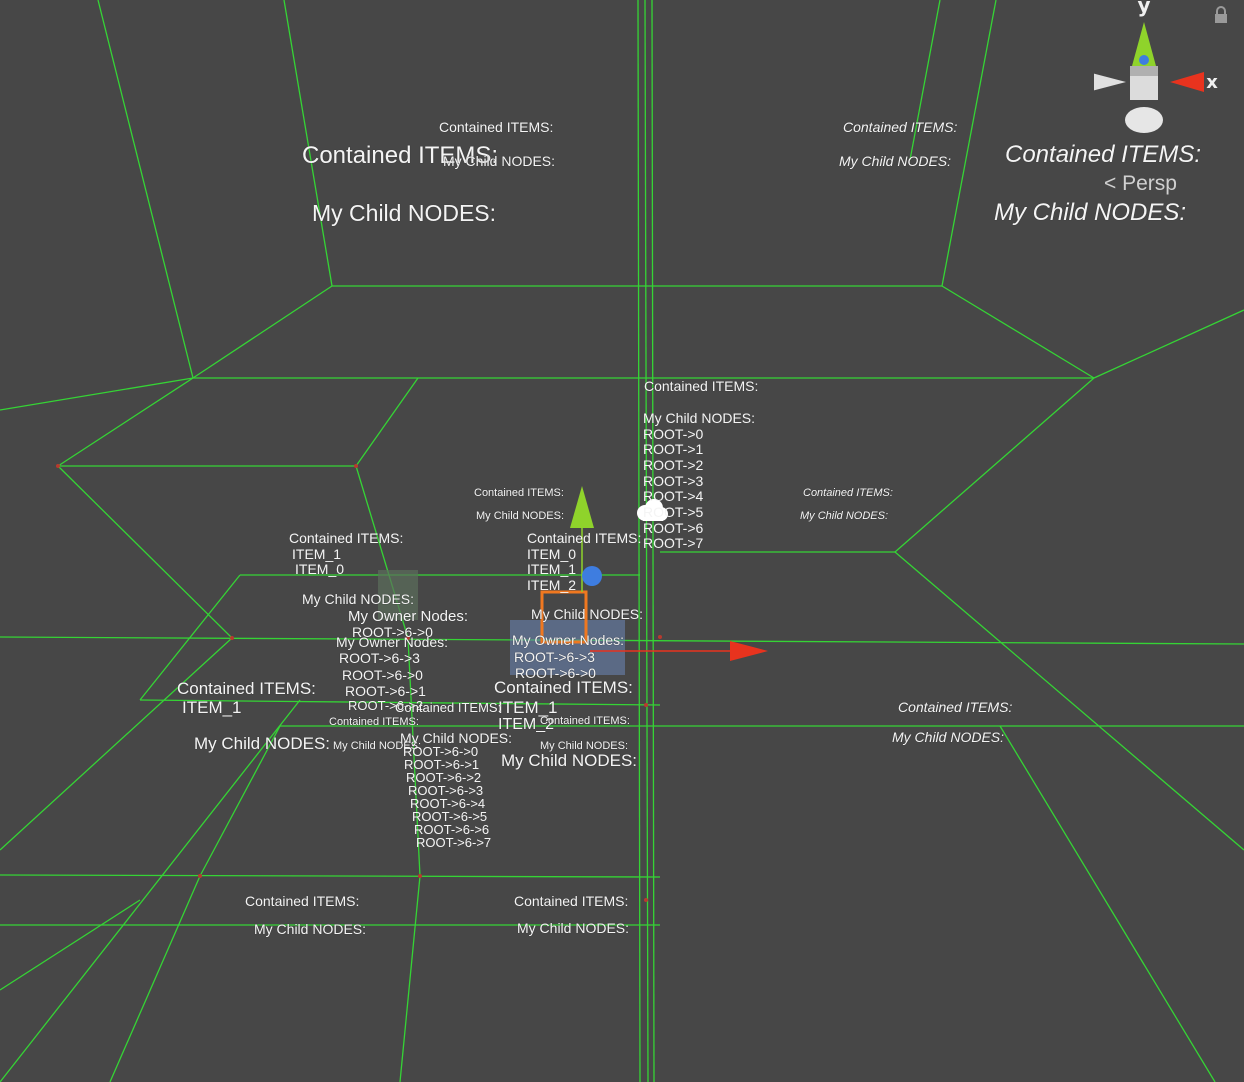 This screenshot has height=1082, width=1244. I want to click on list-item: ROOT->6->7, so click(454, 842).